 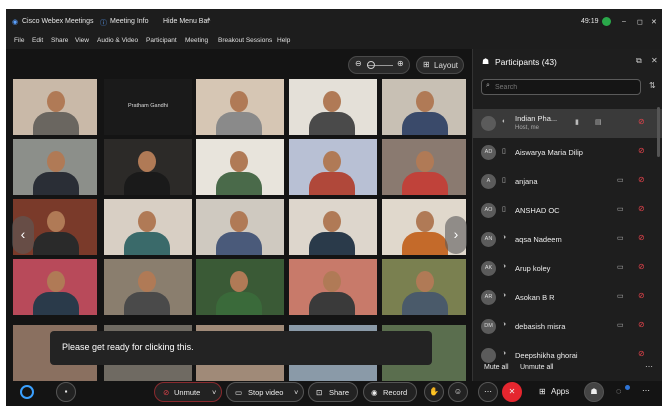 I want to click on device-icon: ▯, so click(x=504, y=151).